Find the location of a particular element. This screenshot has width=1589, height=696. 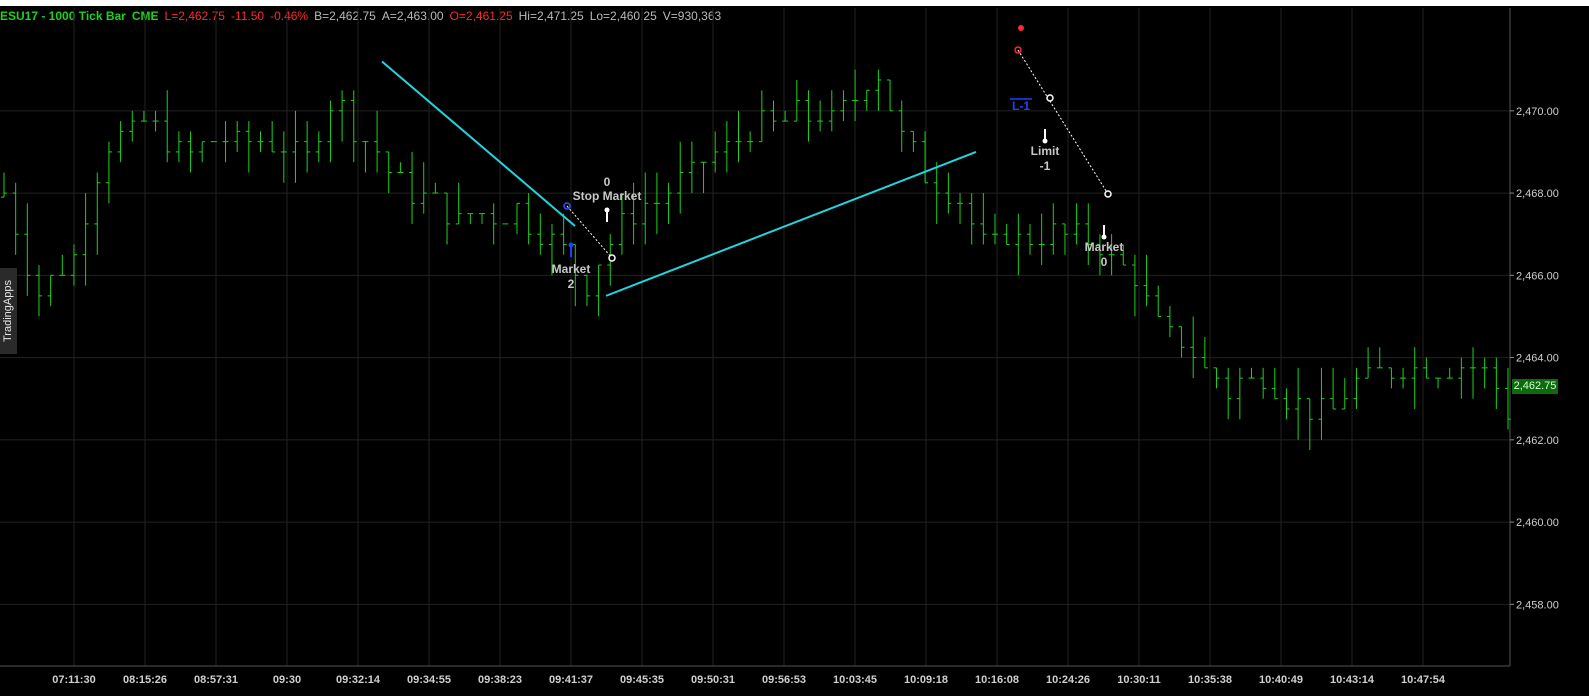

sell-marker is located at coordinates (1021, 28).